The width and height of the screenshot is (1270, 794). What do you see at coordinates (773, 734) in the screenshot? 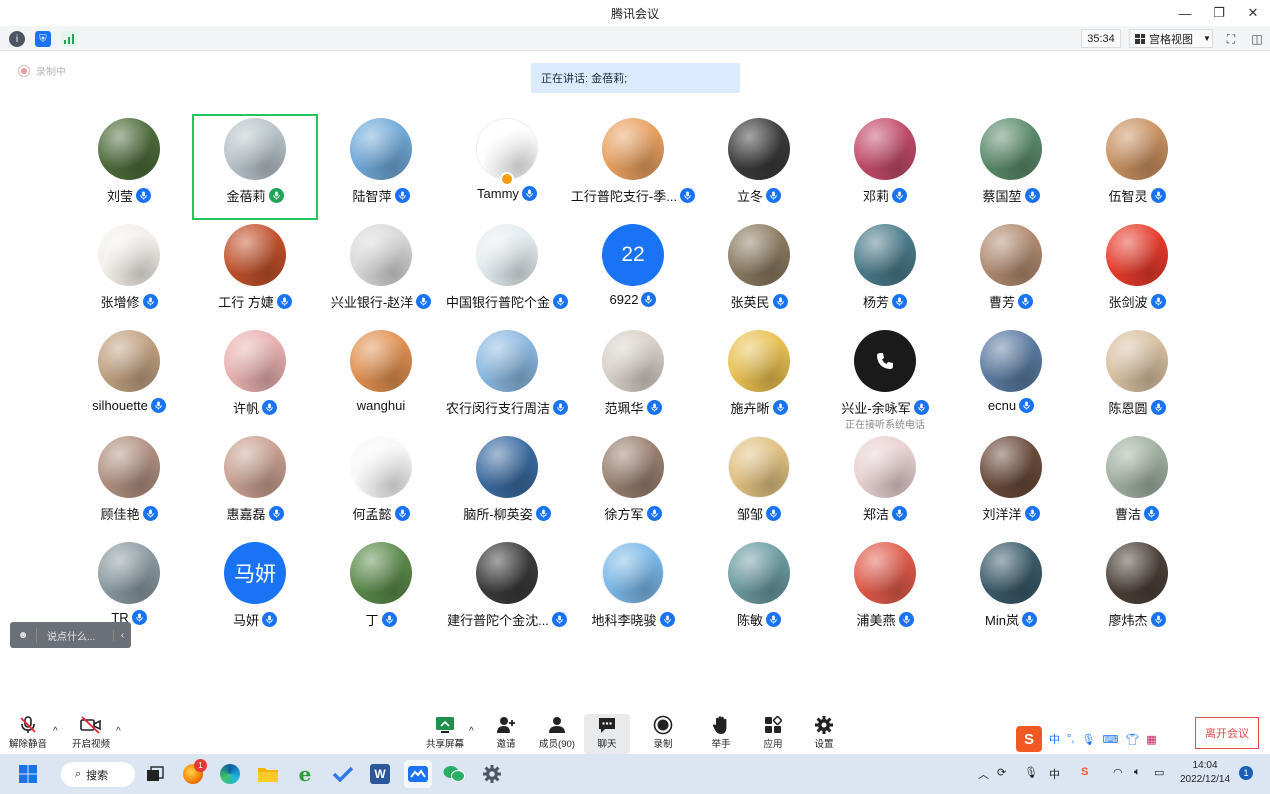
I see `apps-button: 应用` at bounding box center [773, 734].